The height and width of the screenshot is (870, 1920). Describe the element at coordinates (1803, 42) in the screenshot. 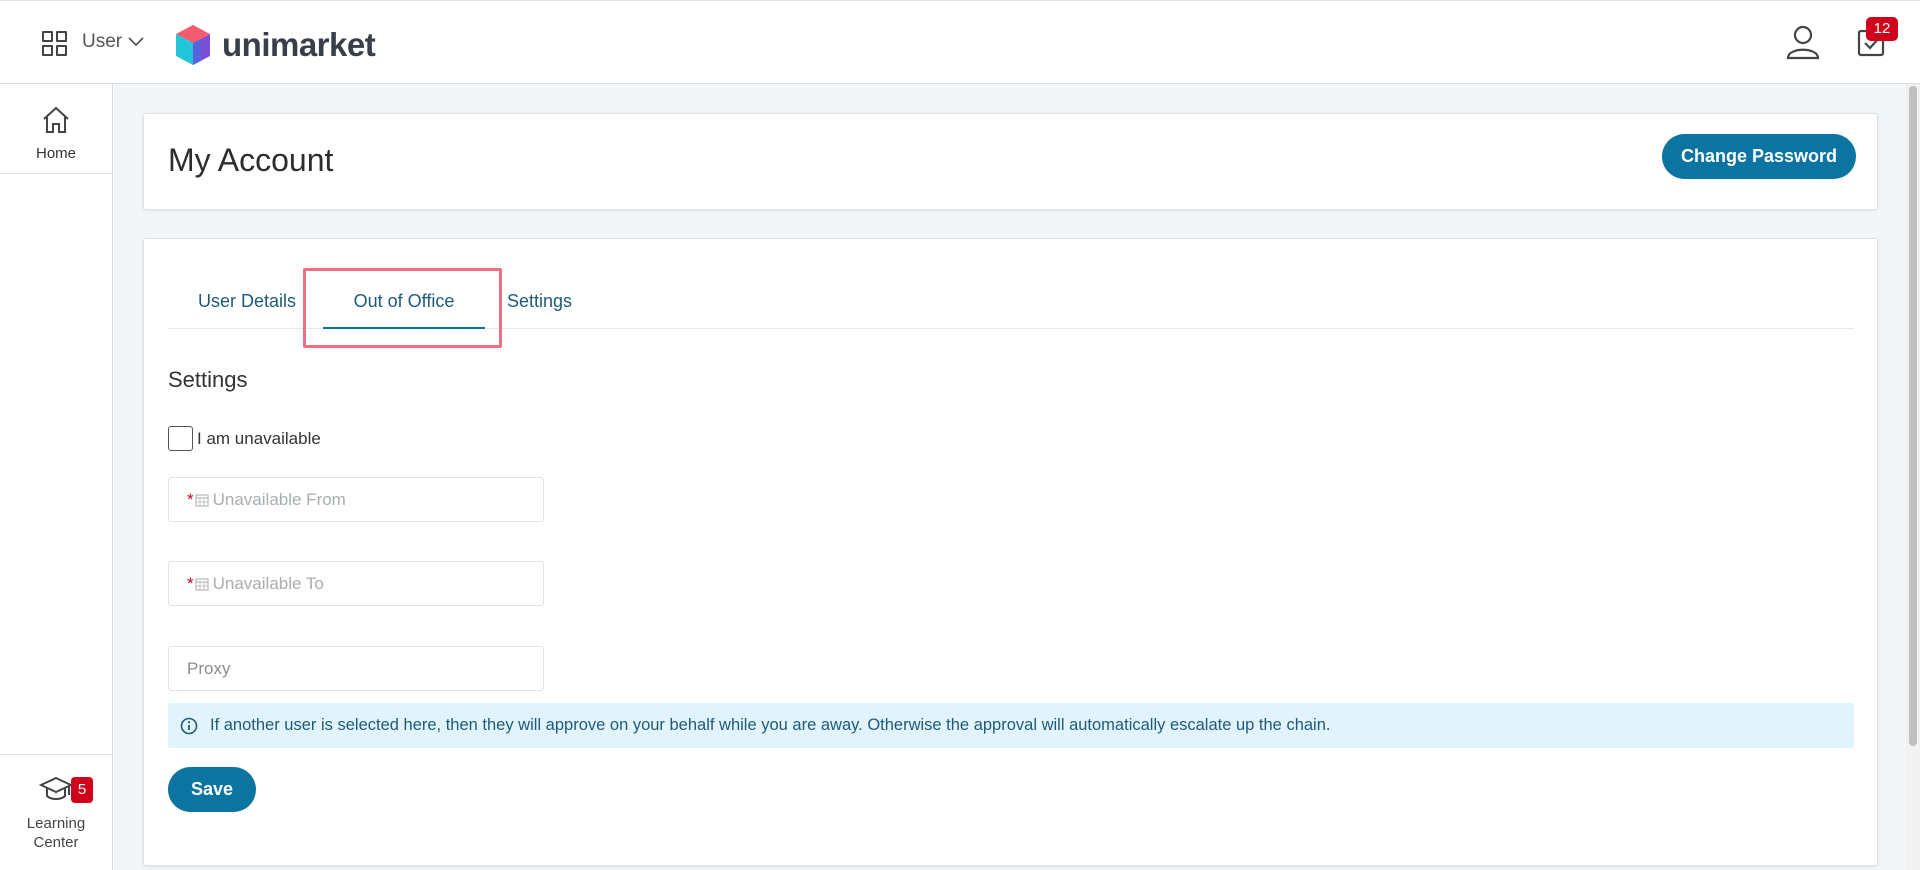

I see `profile-icon` at that location.